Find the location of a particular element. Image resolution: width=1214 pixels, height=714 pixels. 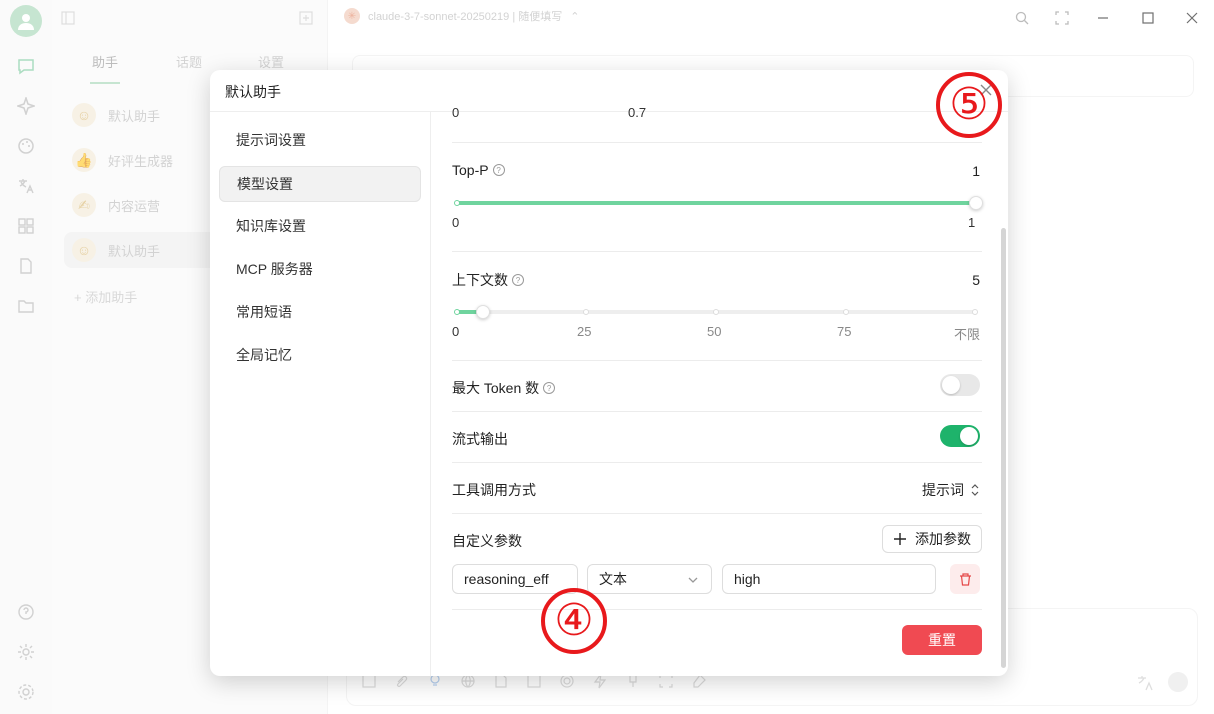

reset-button: 重置 is located at coordinates (942, 640).